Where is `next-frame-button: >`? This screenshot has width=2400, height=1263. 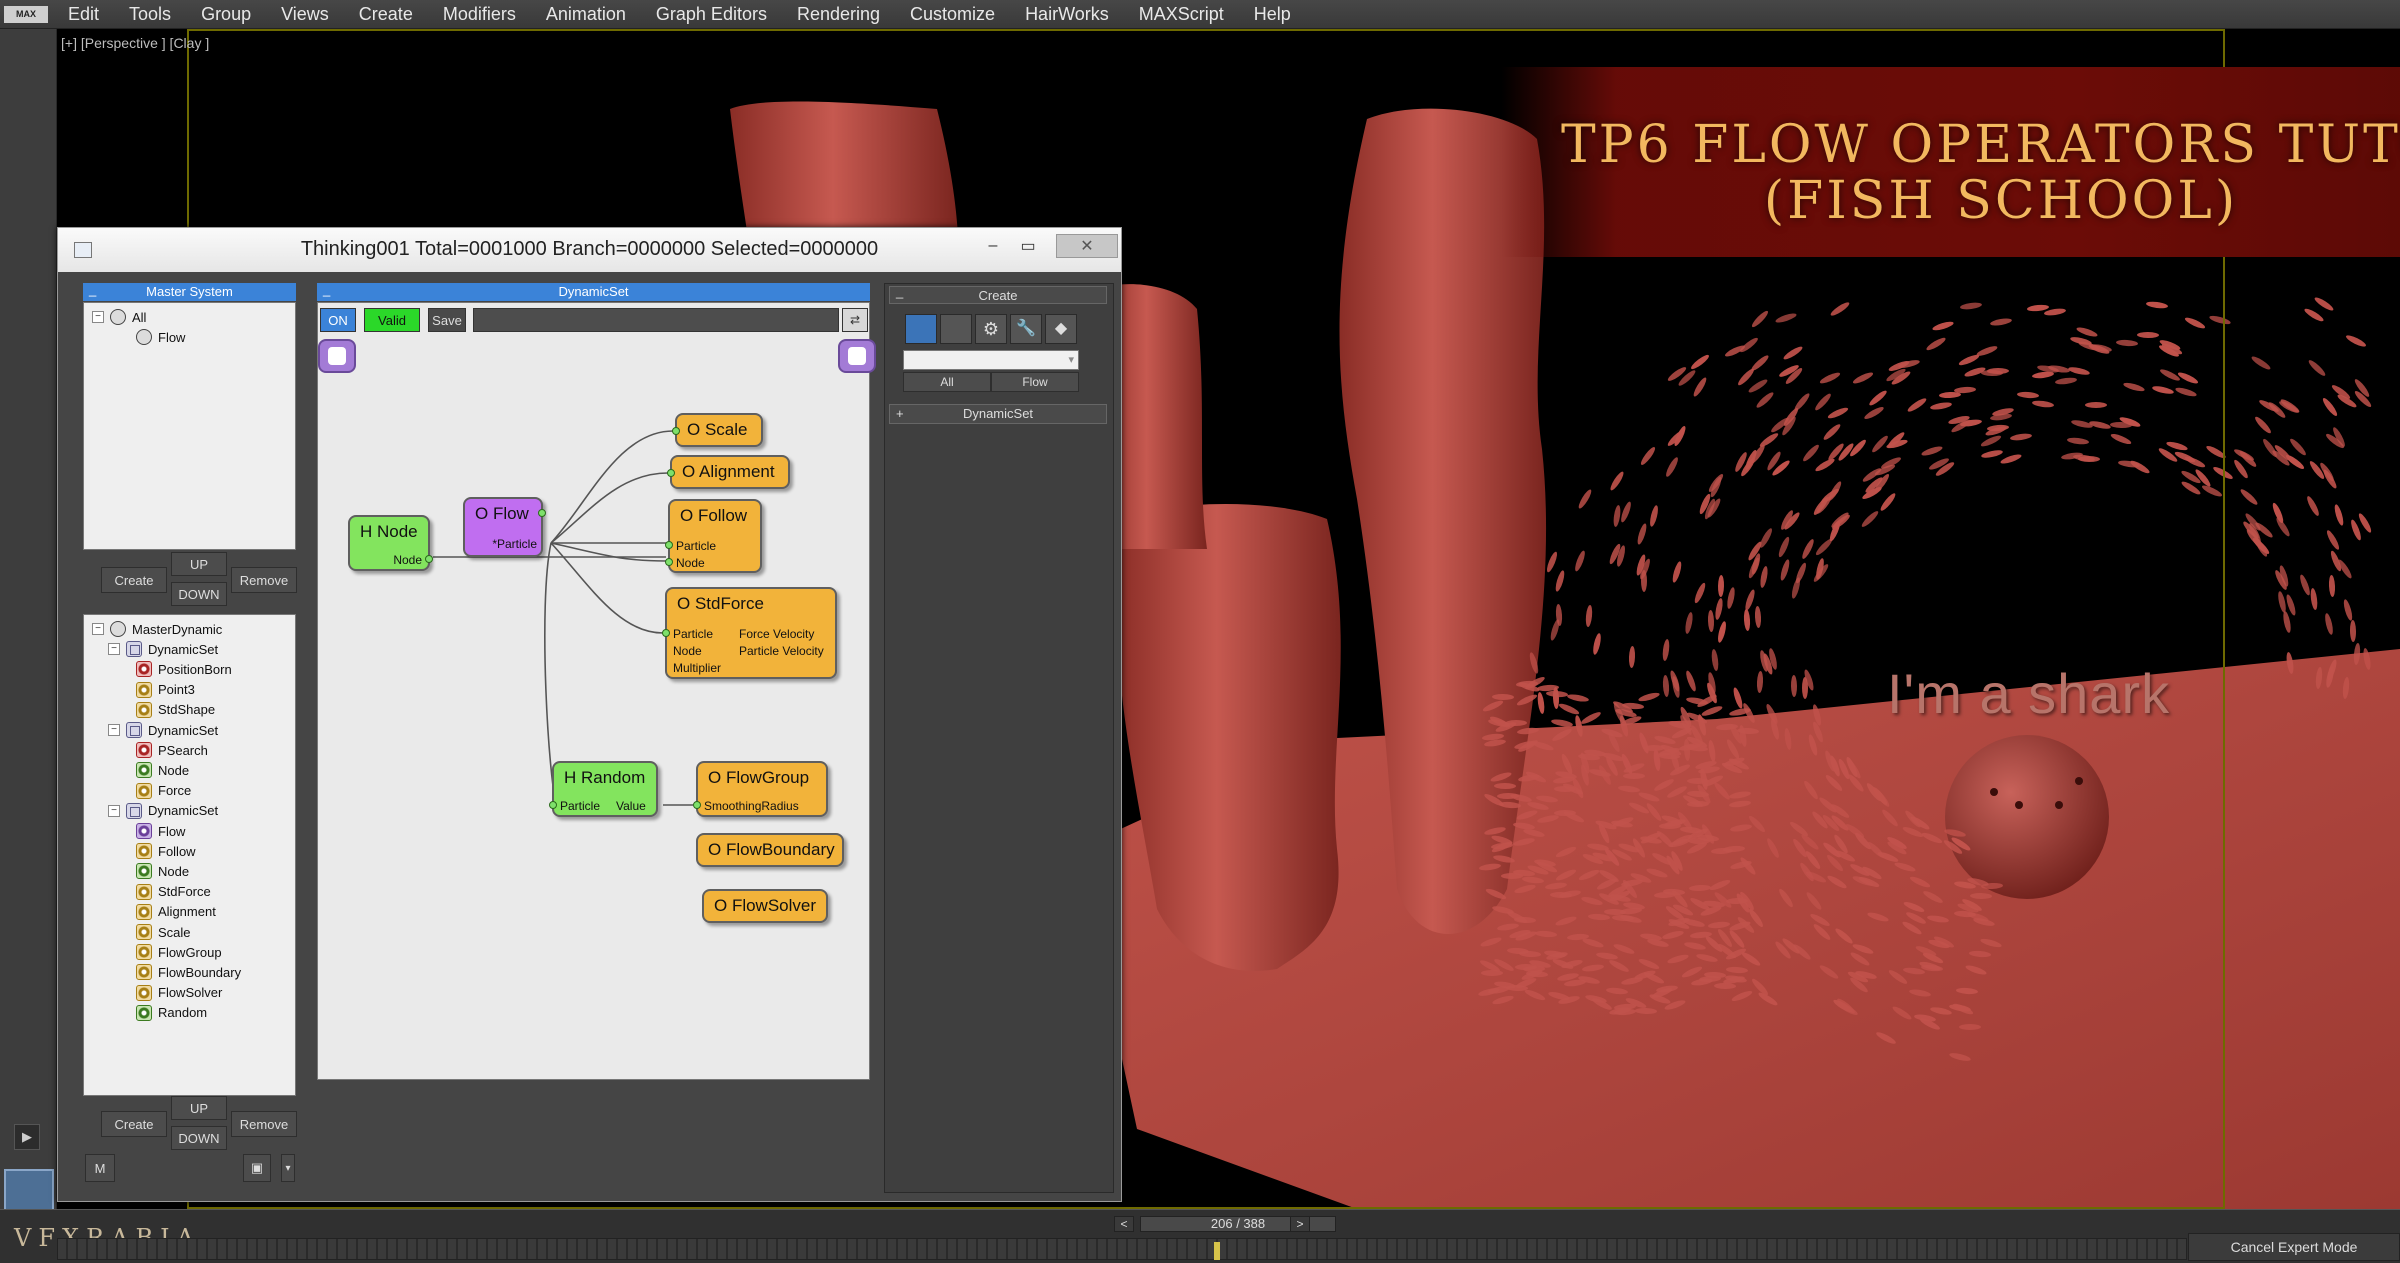
next-frame-button: > is located at coordinates (1300, 1224).